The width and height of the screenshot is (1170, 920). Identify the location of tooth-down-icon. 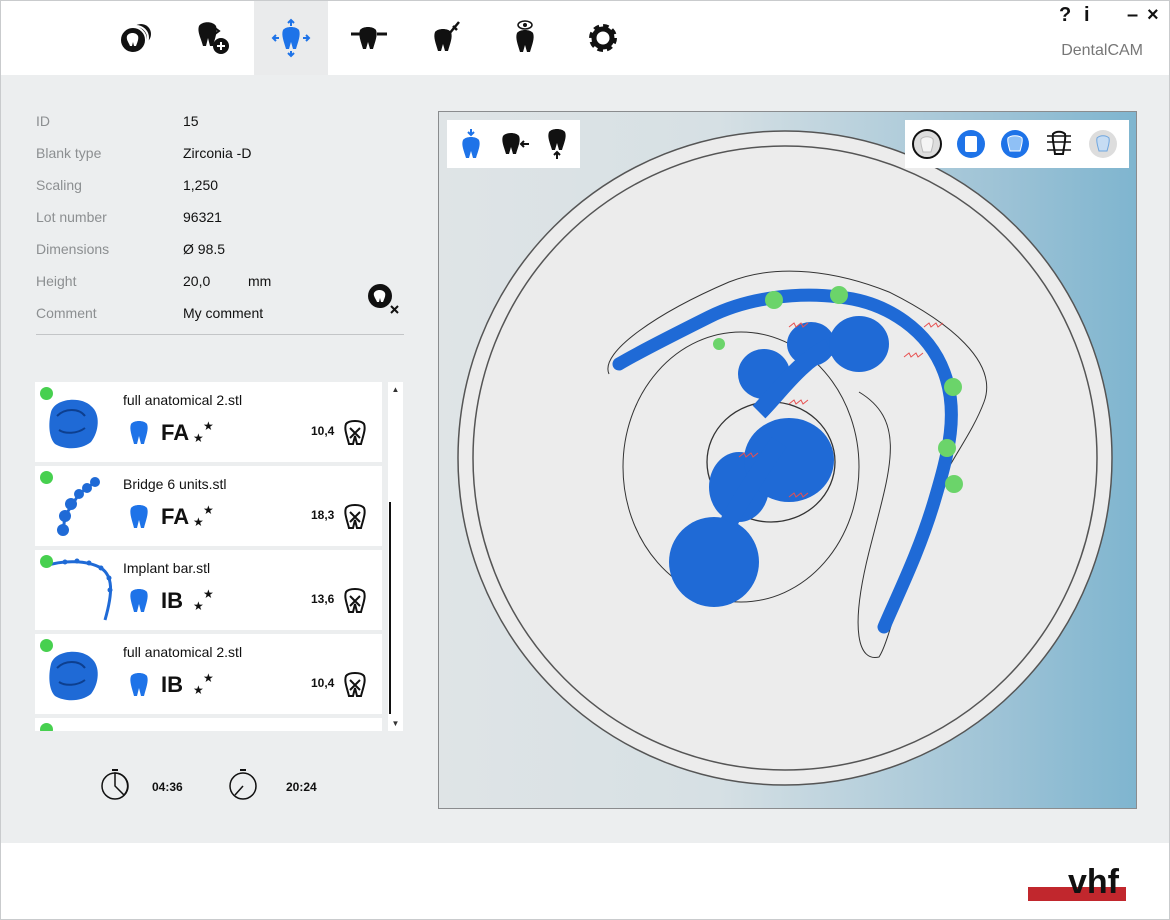
(471, 143).